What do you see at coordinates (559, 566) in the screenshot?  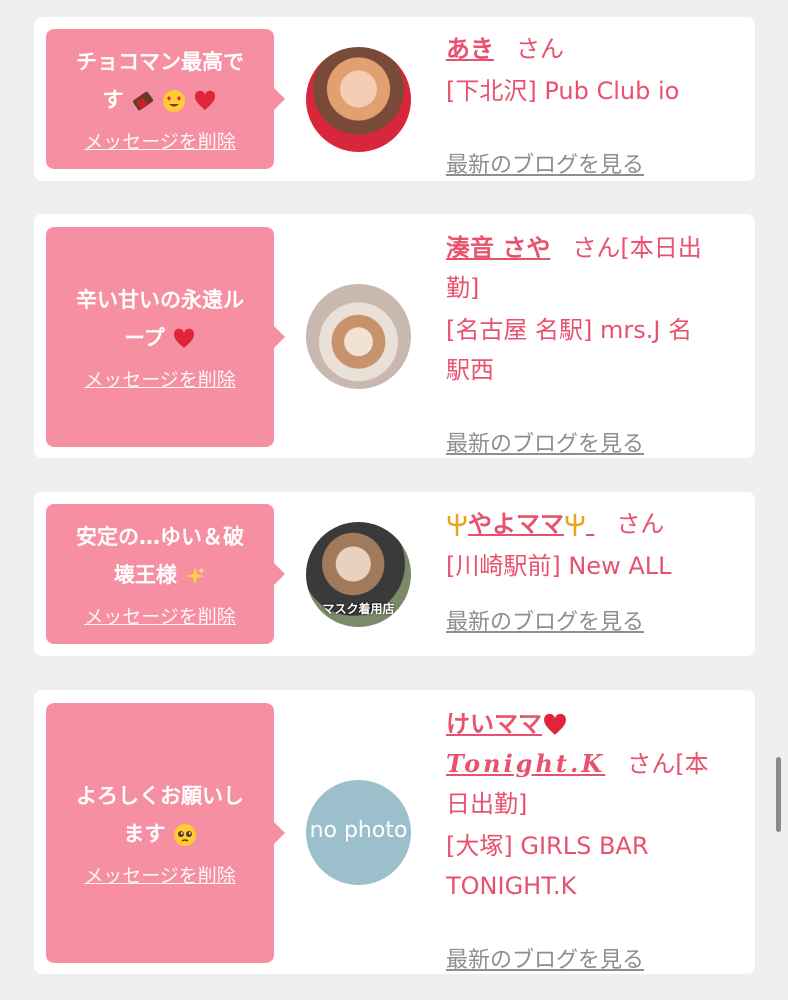 I see `shop-name: [川崎駅前] New ALL` at bounding box center [559, 566].